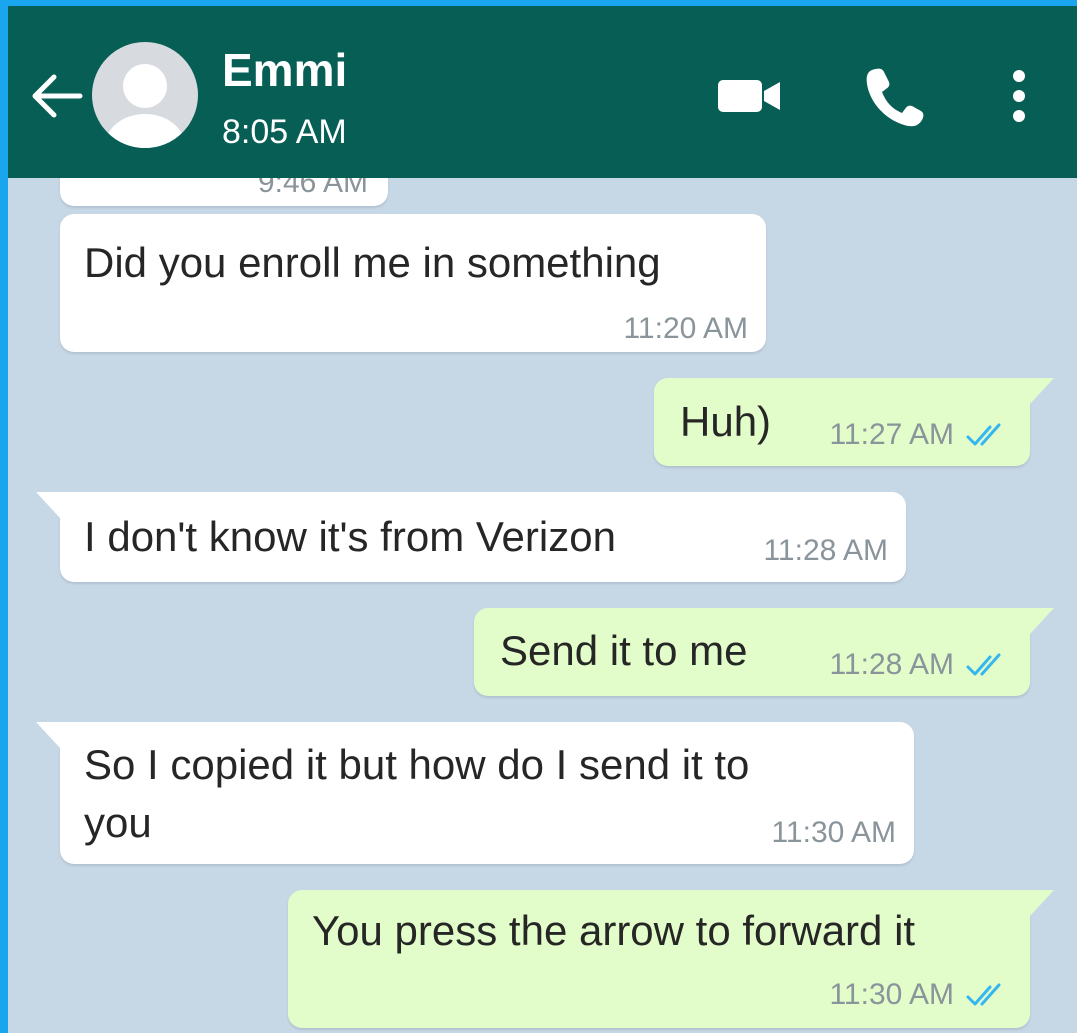  What do you see at coordinates (894, 96) in the screenshot?
I see `phone-icon` at bounding box center [894, 96].